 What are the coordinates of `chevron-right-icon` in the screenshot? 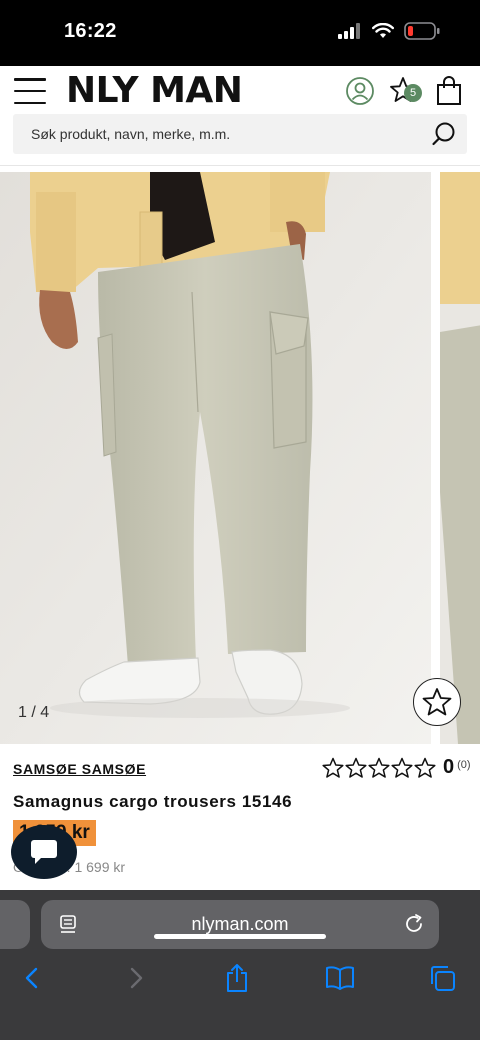 It's located at (136, 978).